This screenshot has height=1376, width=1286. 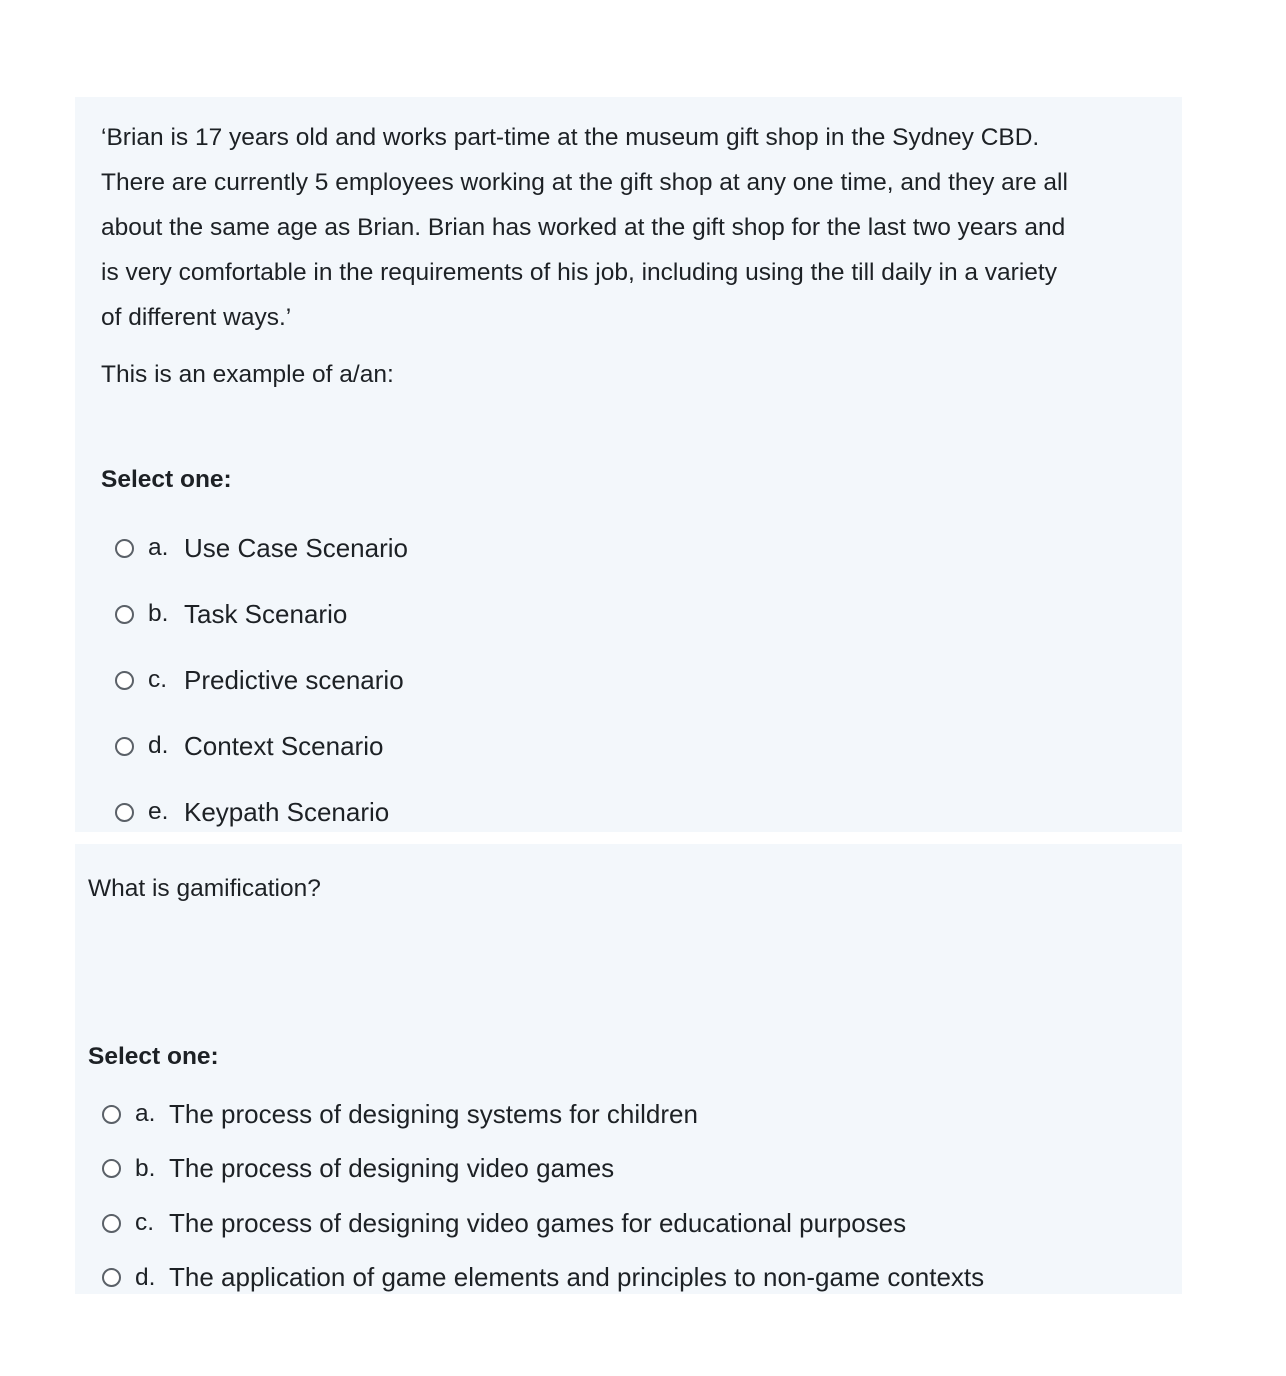 What do you see at coordinates (635, 1169) in the screenshot?
I see `q2-option-b: b. The process of designing video games` at bounding box center [635, 1169].